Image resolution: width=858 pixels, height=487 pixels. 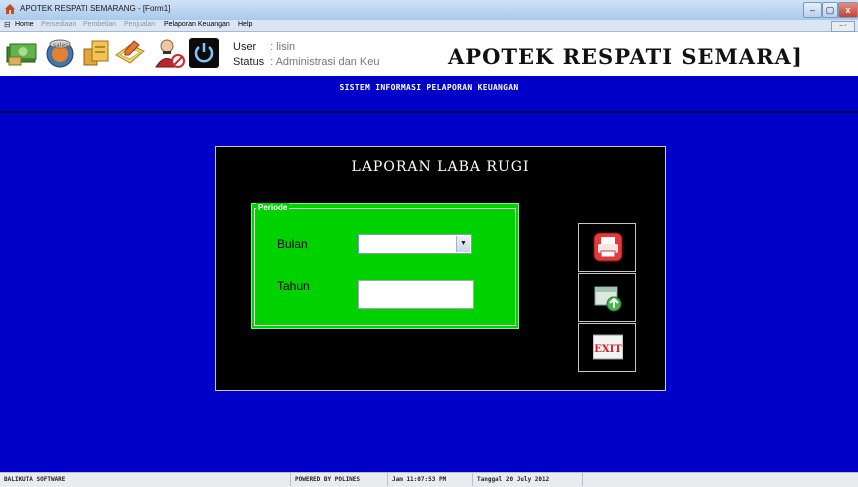 What do you see at coordinates (293, 286) in the screenshot?
I see `tahun-label: Tahun` at bounding box center [293, 286].